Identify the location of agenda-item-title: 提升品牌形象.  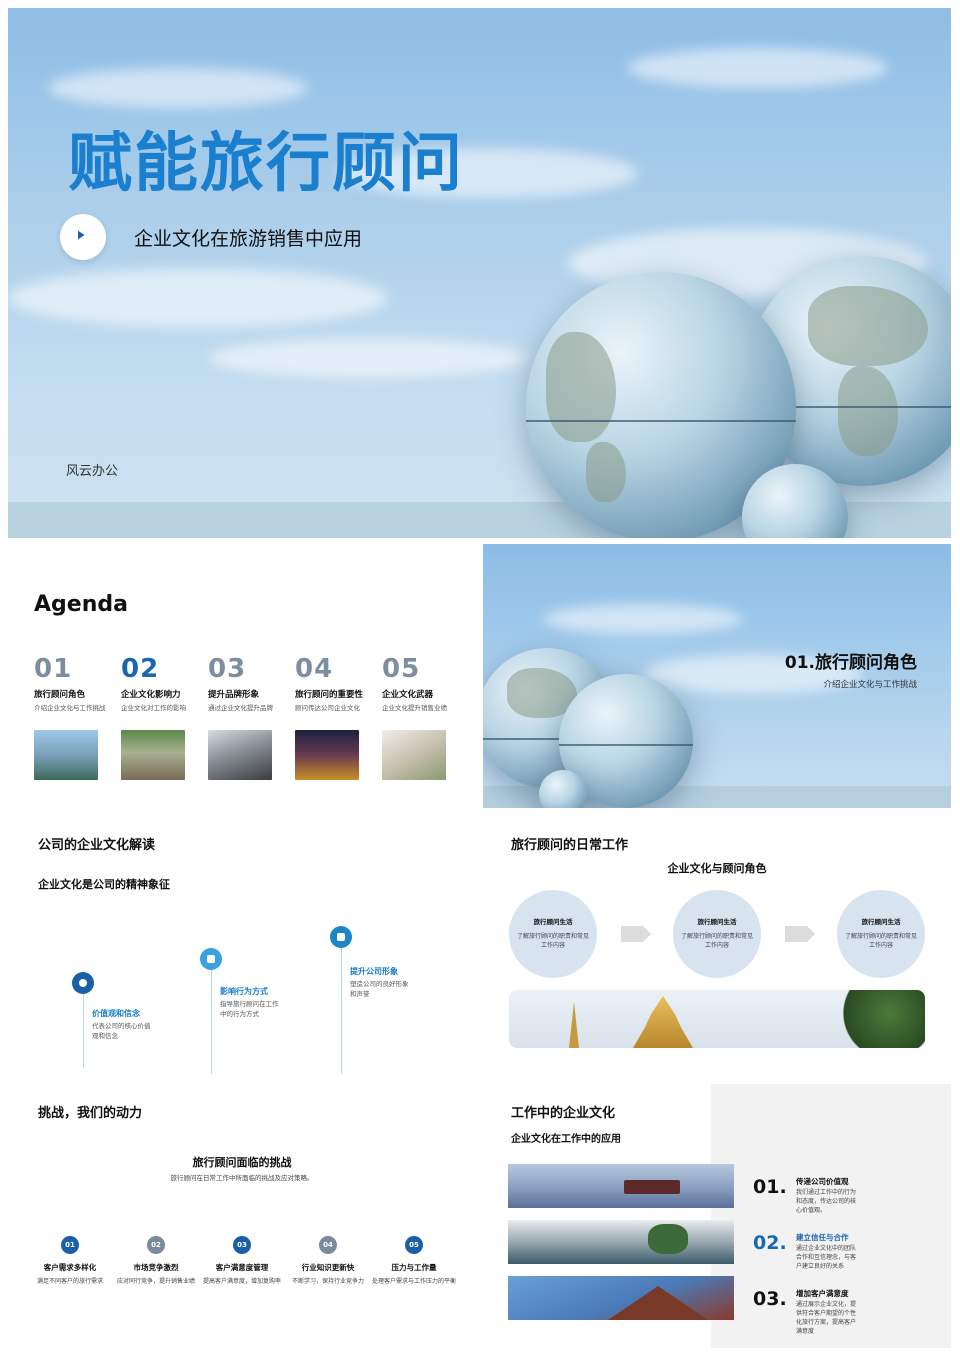
(234, 695).